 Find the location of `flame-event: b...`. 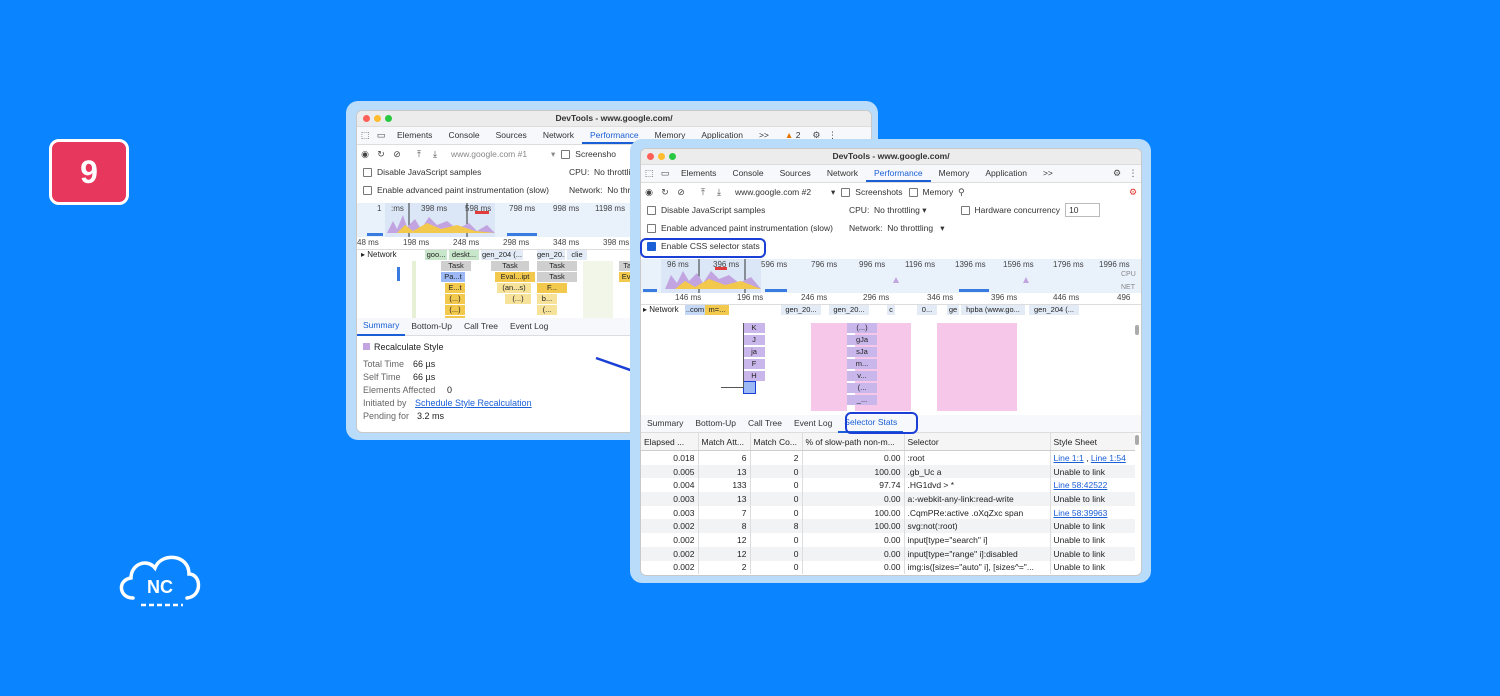

flame-event: b... is located at coordinates (547, 299).